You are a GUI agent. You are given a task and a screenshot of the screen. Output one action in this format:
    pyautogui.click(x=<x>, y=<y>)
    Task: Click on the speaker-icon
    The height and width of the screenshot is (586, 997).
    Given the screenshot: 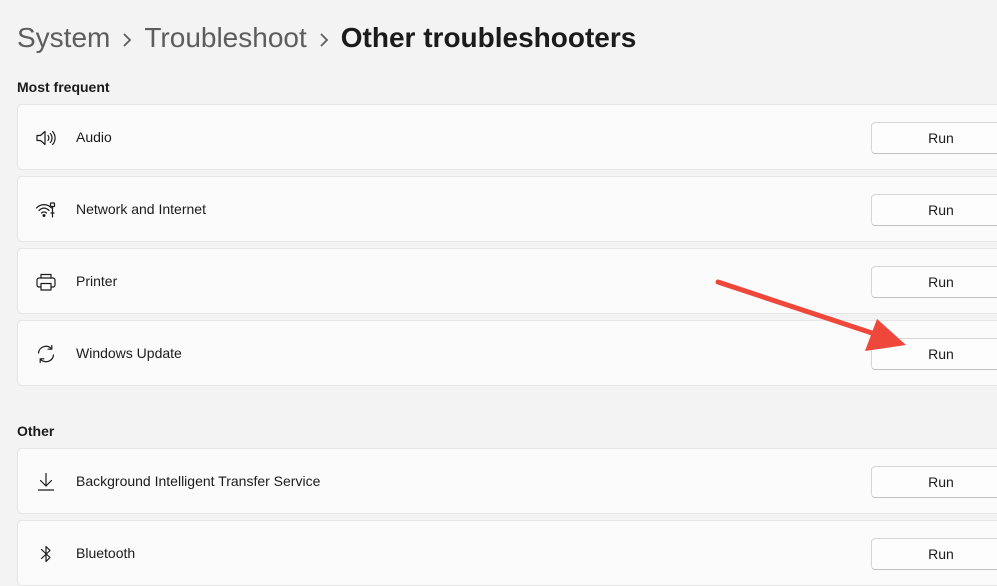 What is the action you would take?
    pyautogui.click(x=46, y=138)
    